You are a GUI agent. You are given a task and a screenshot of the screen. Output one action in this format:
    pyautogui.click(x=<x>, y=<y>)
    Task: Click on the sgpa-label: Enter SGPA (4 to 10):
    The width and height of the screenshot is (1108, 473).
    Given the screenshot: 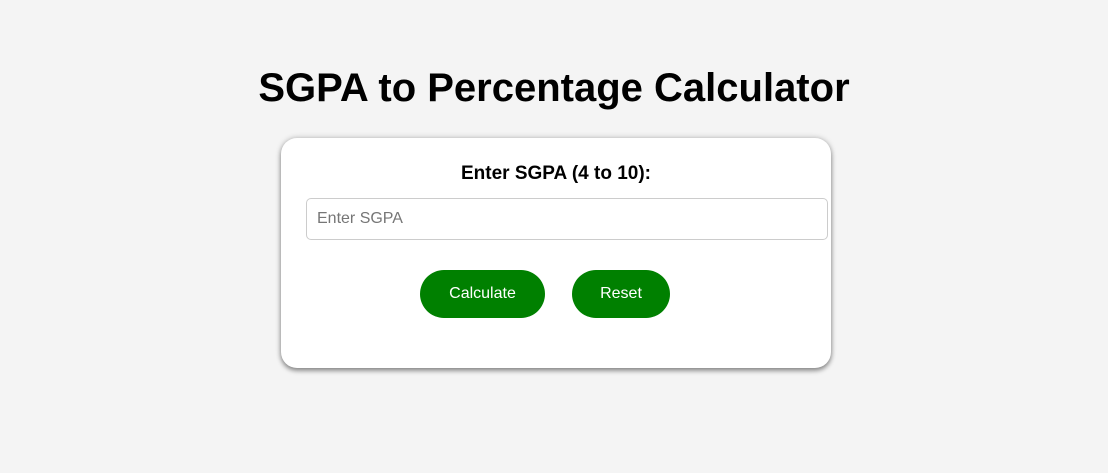 What is the action you would take?
    pyautogui.click(x=556, y=173)
    